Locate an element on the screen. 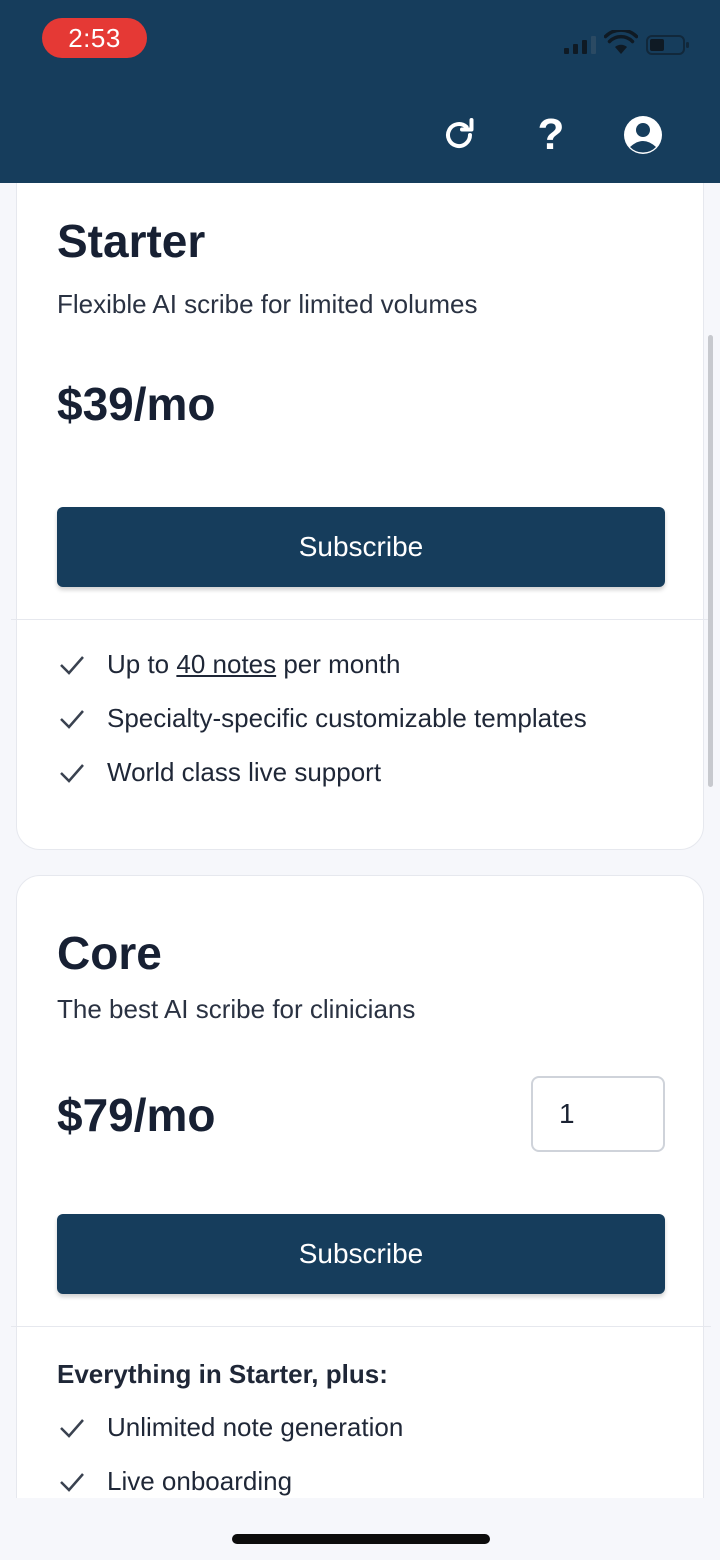 This screenshot has width=720, height=1560. feature-item: Up to 40 notes per month is located at coordinates (228, 664).